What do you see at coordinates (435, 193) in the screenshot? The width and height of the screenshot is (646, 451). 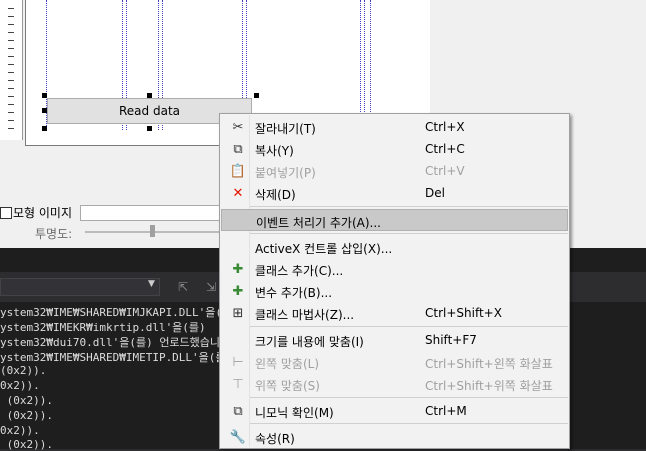 I see `menu-item-shortcut: Del` at bounding box center [435, 193].